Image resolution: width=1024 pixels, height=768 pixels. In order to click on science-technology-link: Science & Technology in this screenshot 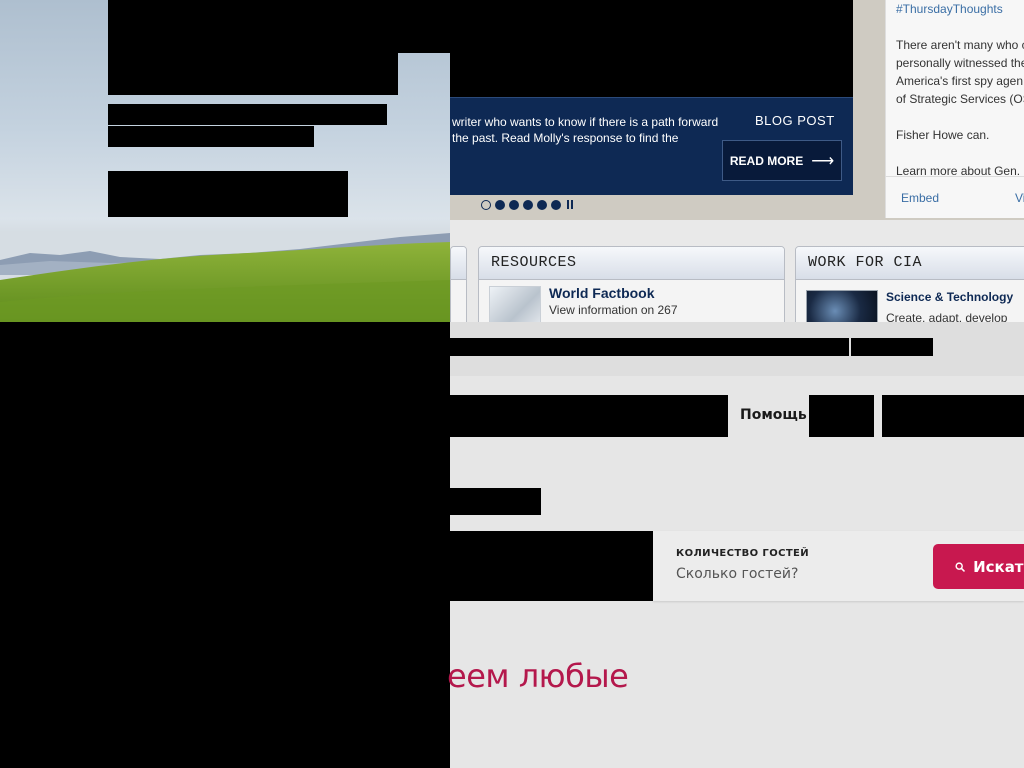, I will do `click(949, 297)`.